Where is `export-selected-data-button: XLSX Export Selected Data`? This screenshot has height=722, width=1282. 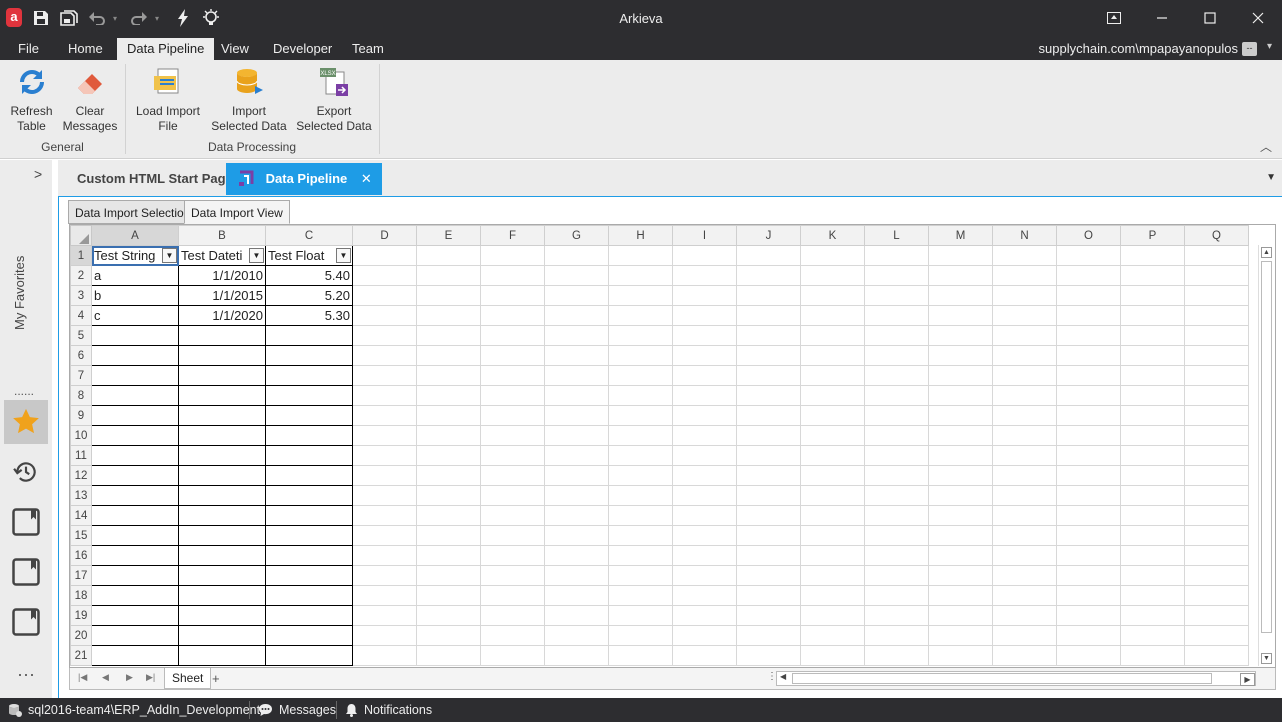 export-selected-data-button: XLSX Export Selected Data is located at coordinates (334, 99).